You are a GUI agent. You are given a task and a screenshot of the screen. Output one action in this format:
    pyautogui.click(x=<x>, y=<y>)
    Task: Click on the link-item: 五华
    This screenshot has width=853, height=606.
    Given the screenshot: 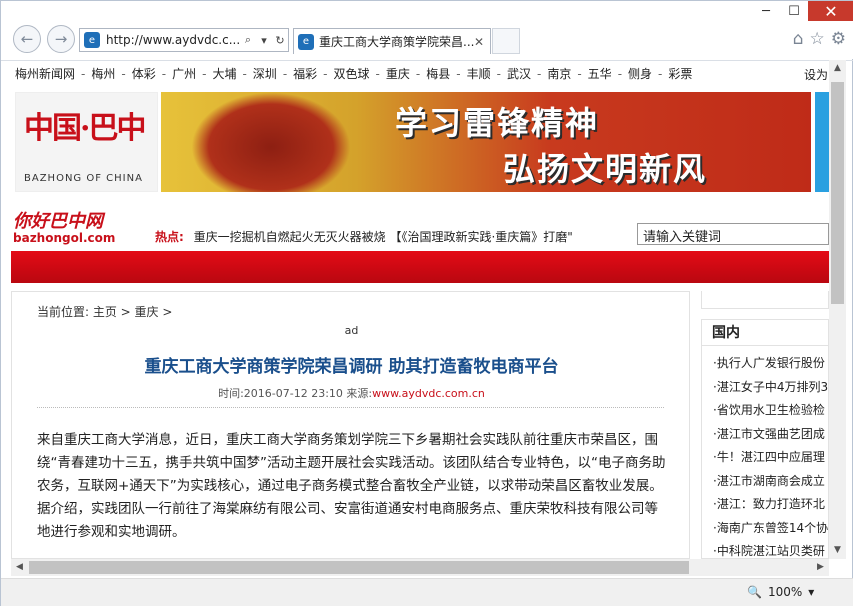 What is the action you would take?
    pyautogui.click(x=600, y=73)
    